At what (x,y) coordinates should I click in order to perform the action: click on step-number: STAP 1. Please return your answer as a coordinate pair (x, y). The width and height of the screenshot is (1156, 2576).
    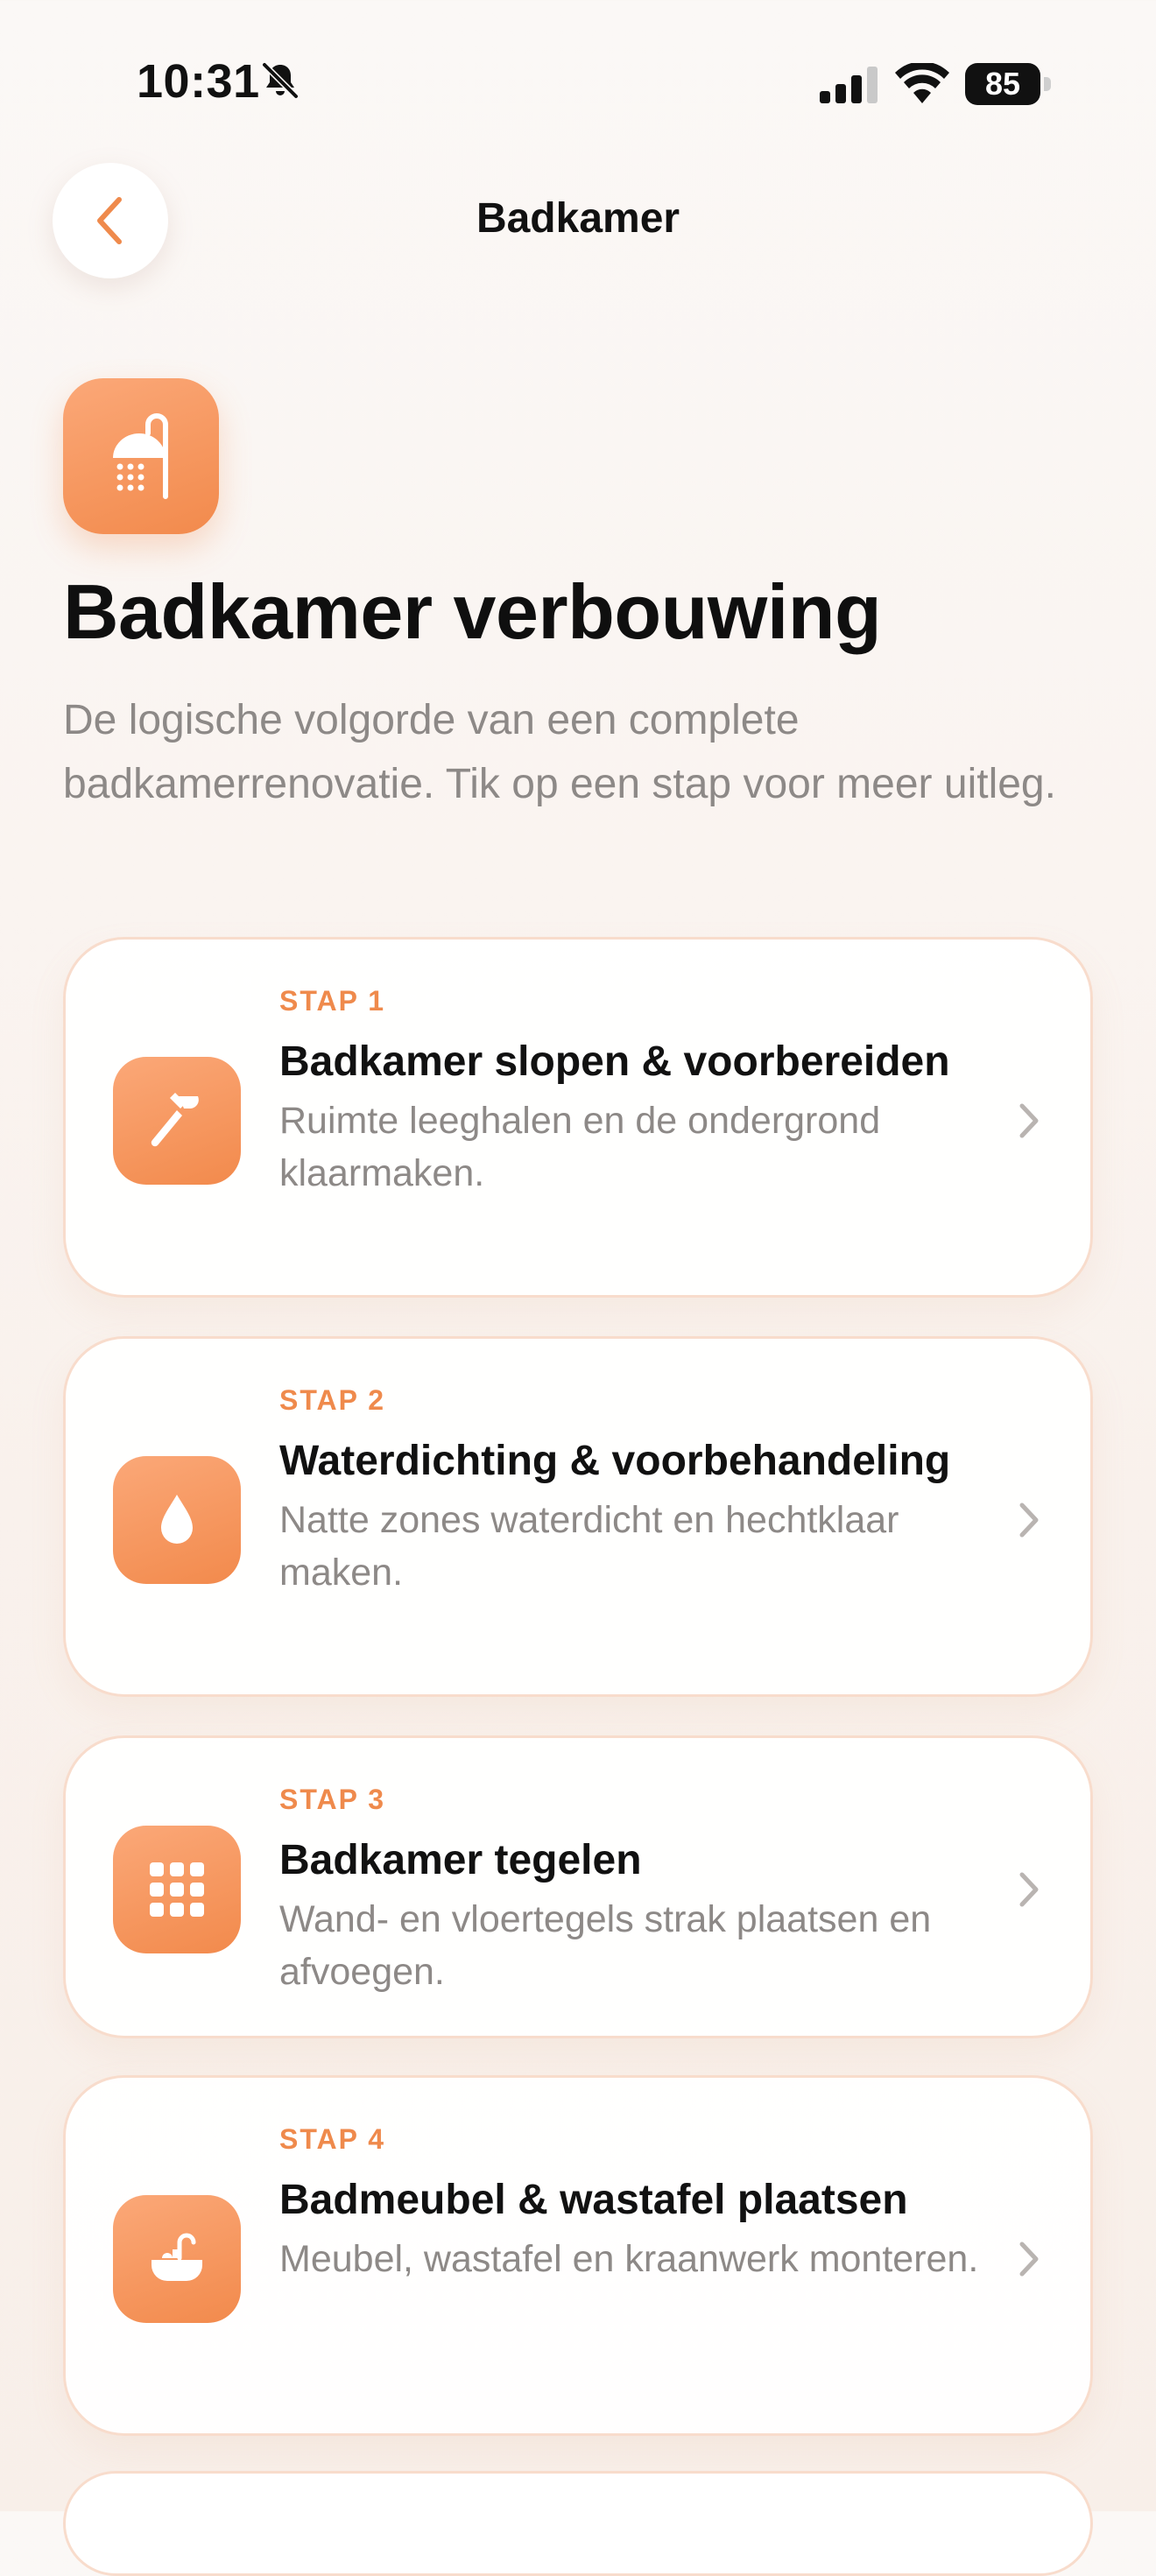
    Looking at the image, I should click on (332, 1001).